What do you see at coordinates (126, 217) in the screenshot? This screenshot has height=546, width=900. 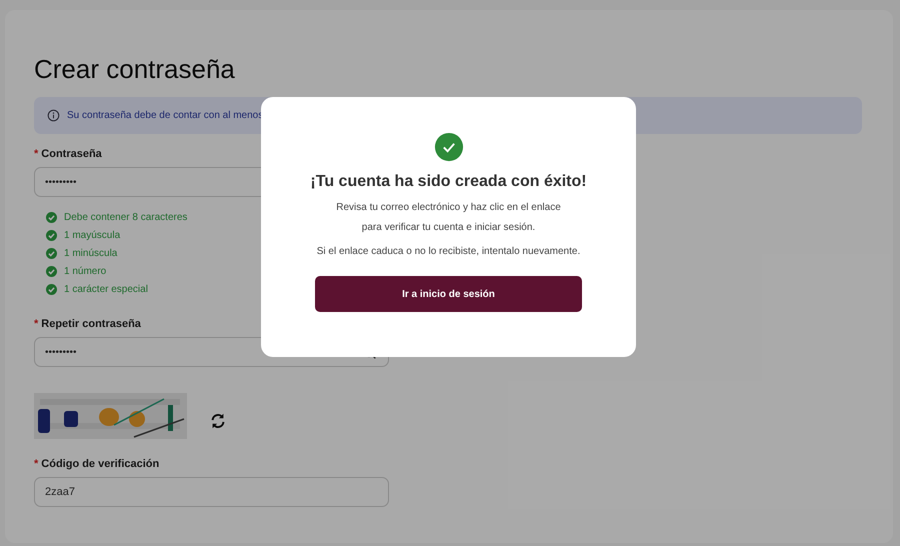 I see `requirement-text: Debe contener 8 caracteres` at bounding box center [126, 217].